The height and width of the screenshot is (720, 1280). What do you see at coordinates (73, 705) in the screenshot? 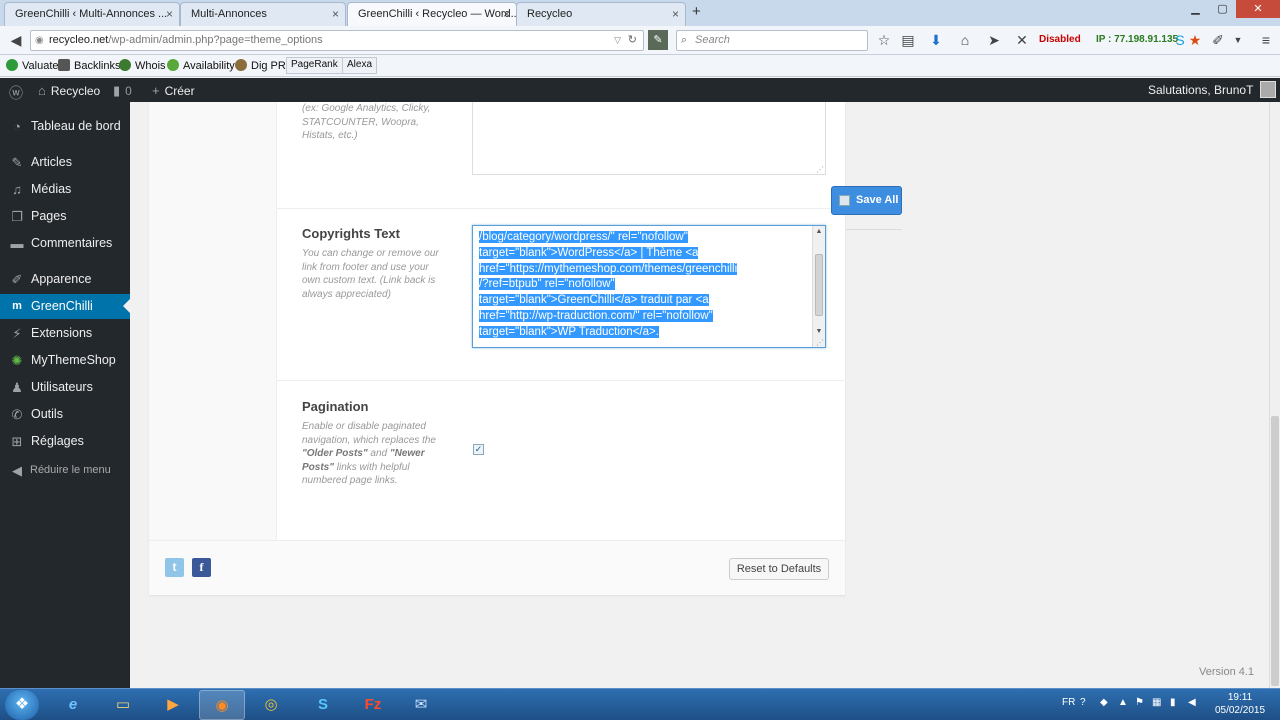
I see `internet-explorer-icon: e` at bounding box center [73, 705].